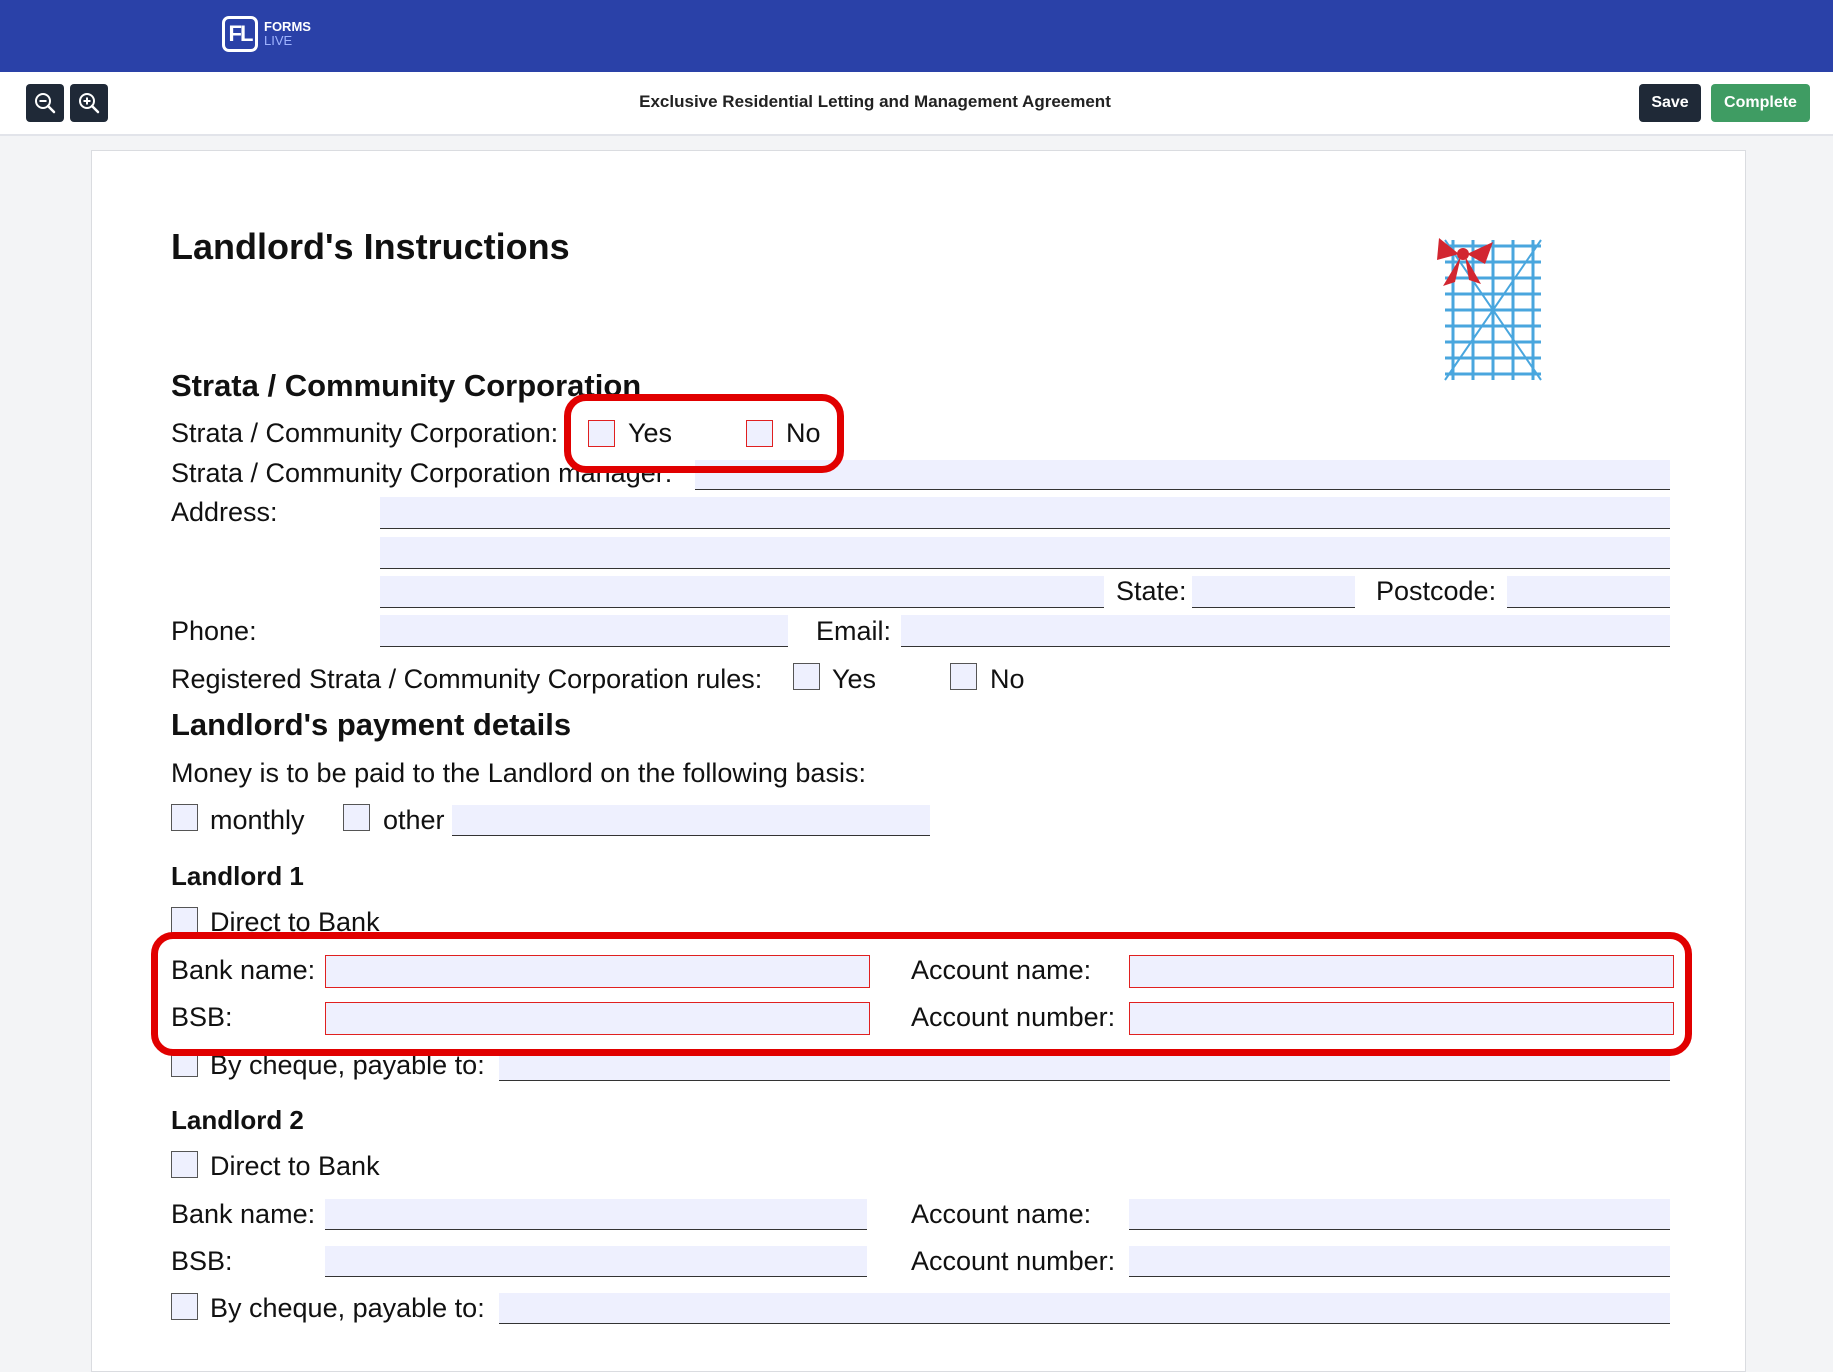 Image resolution: width=1833 pixels, height=1372 pixels. I want to click on forms-live-logo: FL FORMS LIVE, so click(266, 34).